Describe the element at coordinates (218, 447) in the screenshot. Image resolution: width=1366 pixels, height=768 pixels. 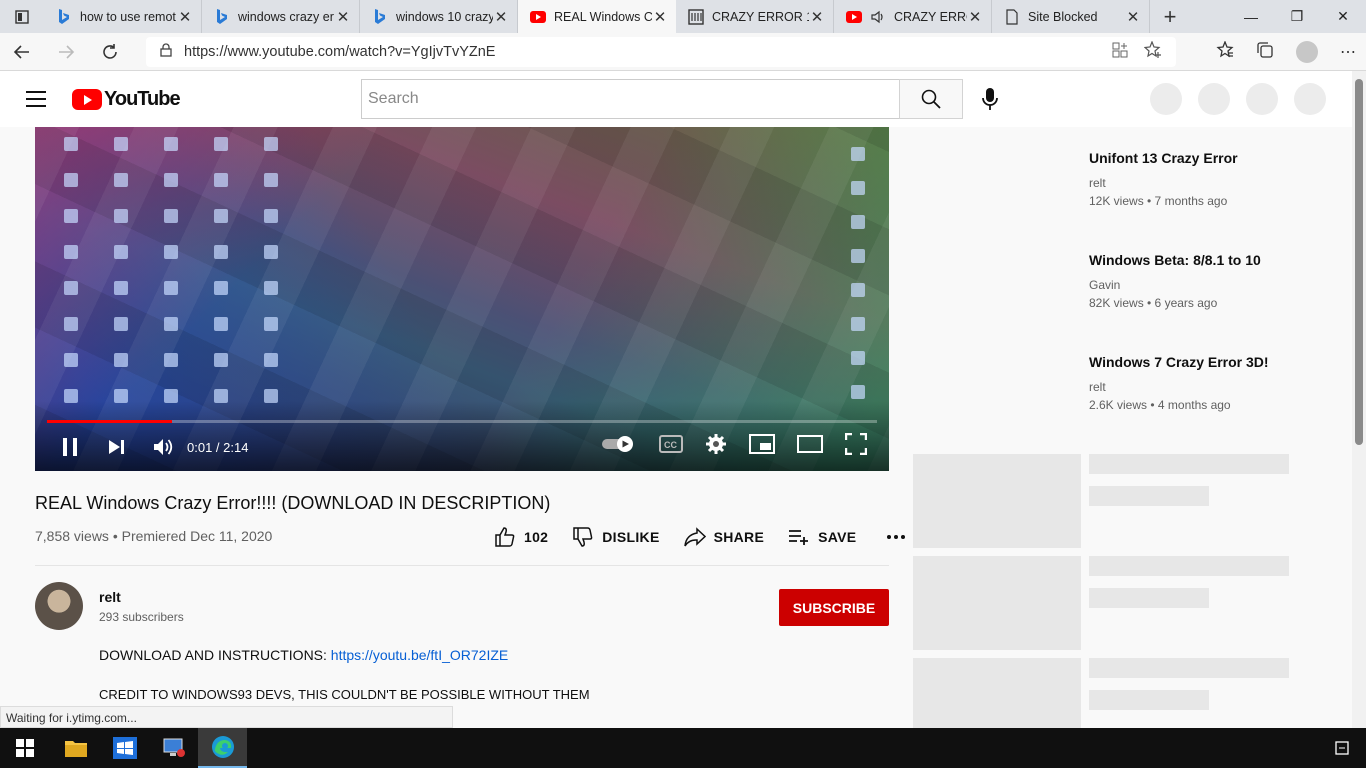
I see `time-display: 0:01 / 2:14` at that location.